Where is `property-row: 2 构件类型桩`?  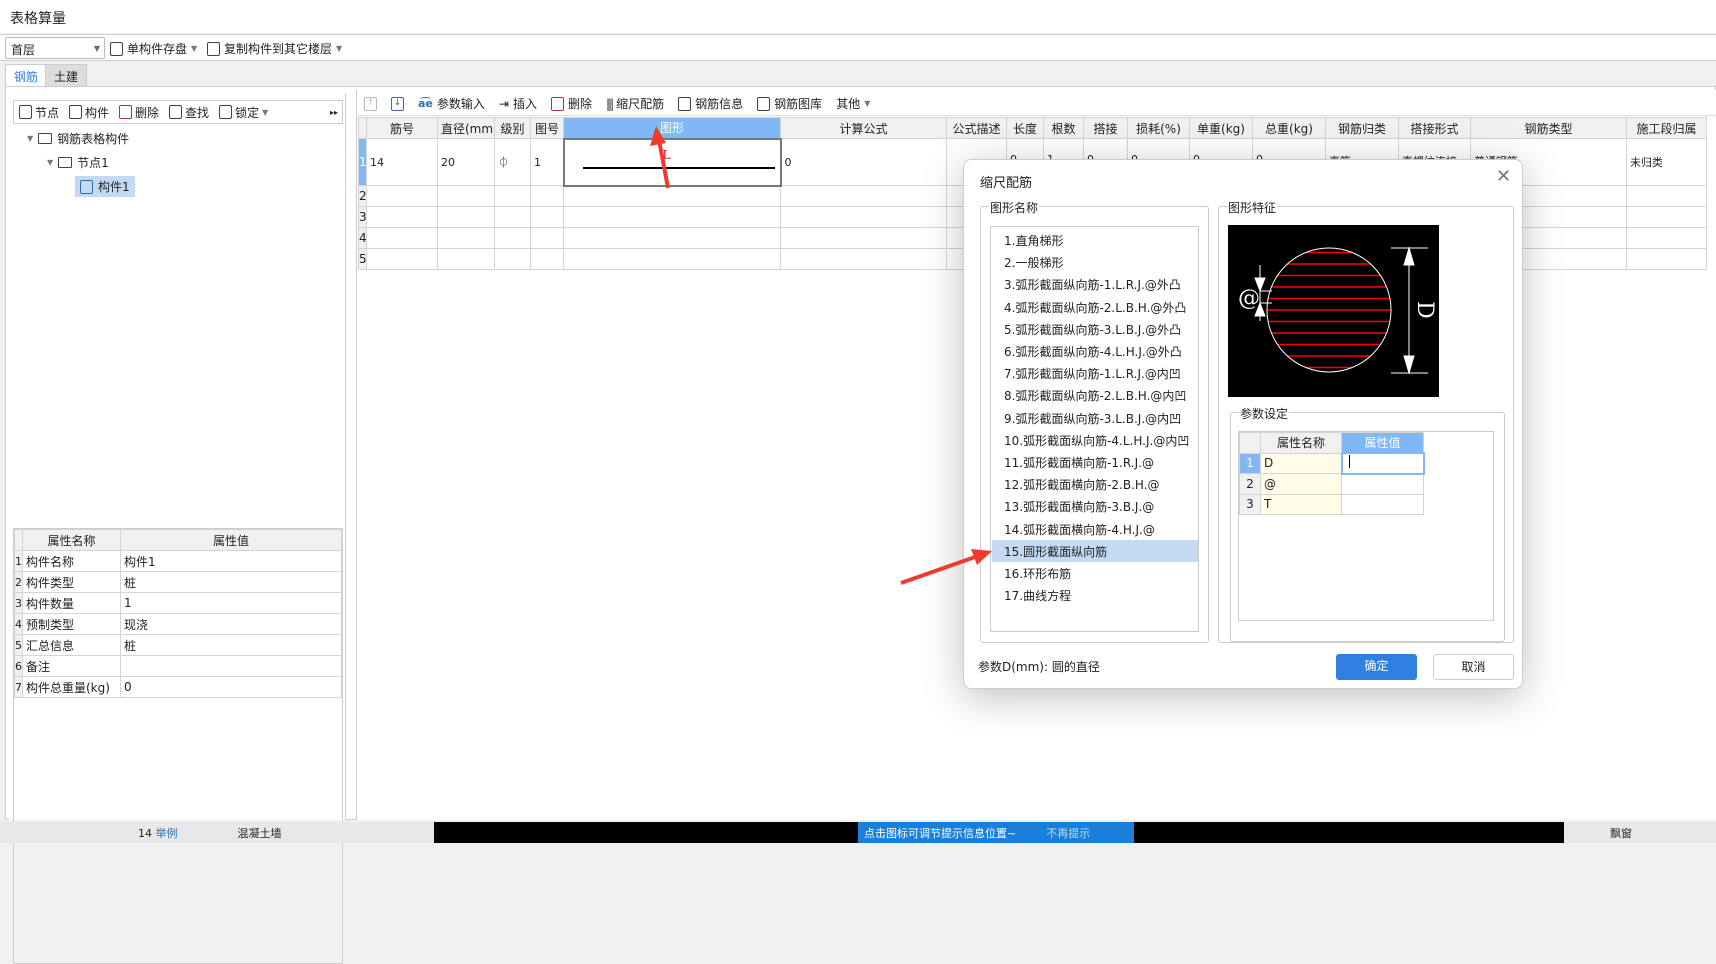
property-row: 2 构件类型桩 is located at coordinates (178, 582).